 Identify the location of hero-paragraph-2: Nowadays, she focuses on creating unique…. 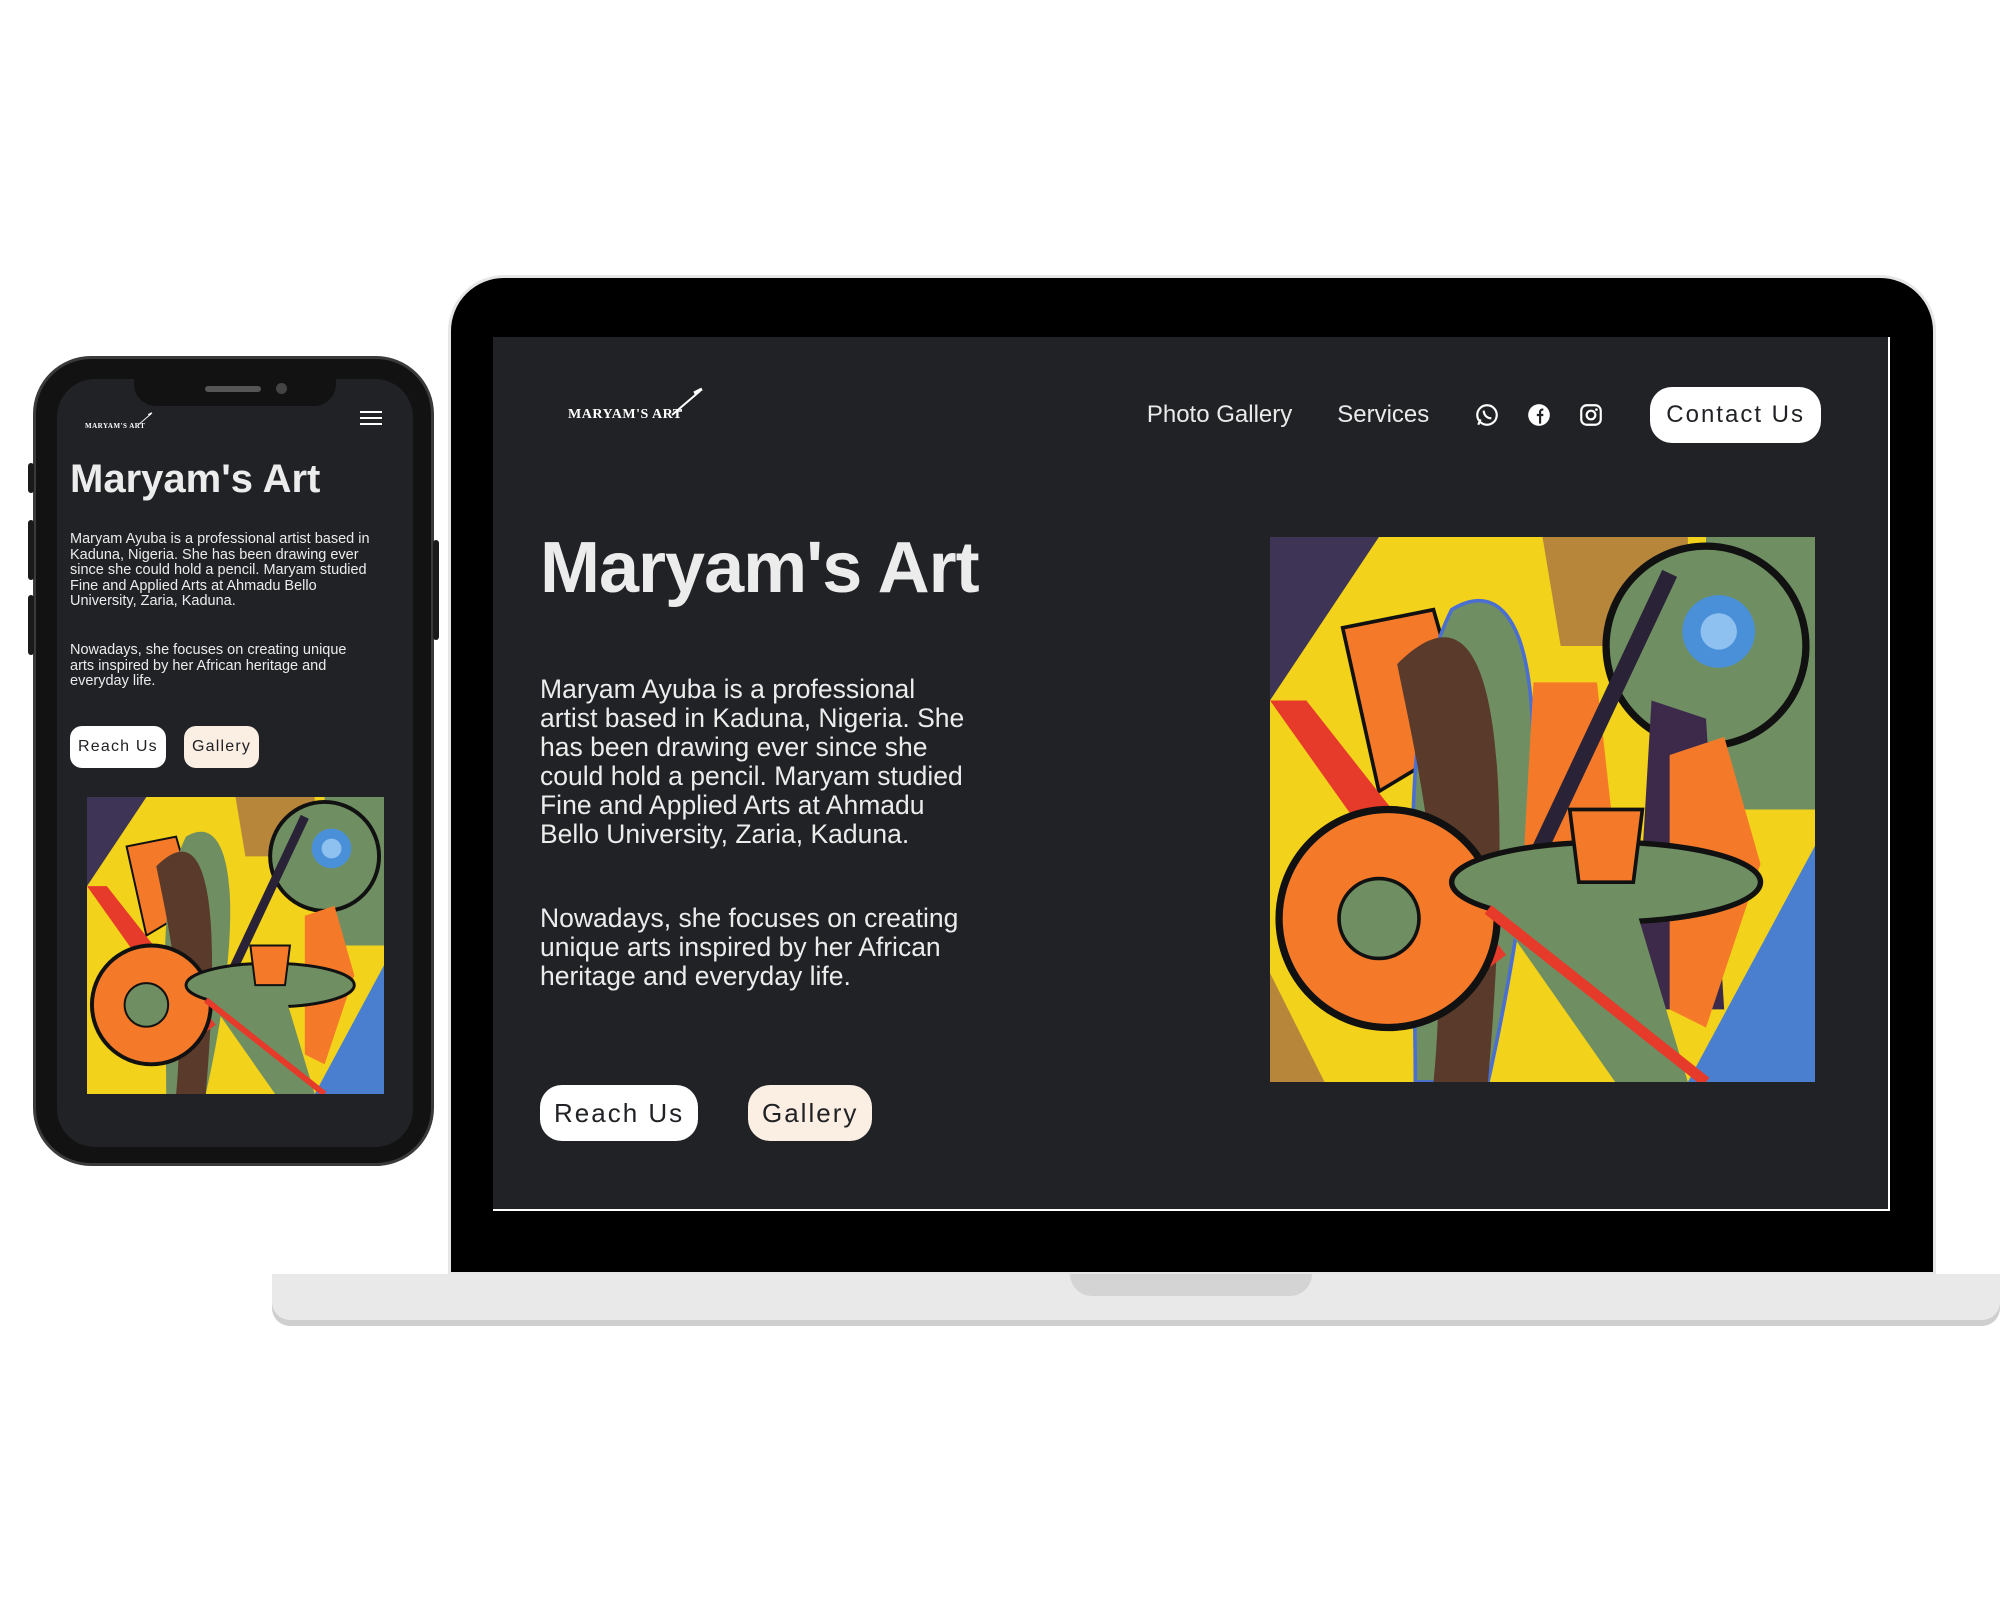
(749, 947).